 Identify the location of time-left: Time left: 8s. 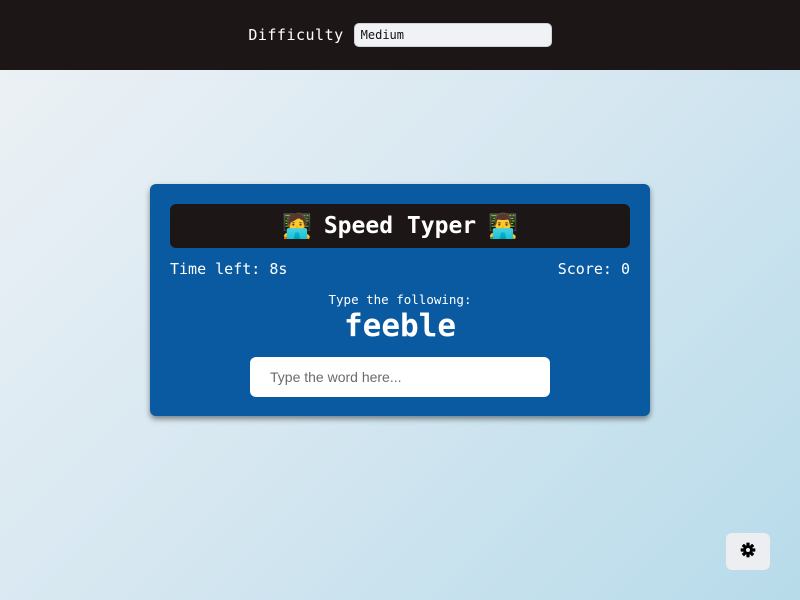
(229, 269).